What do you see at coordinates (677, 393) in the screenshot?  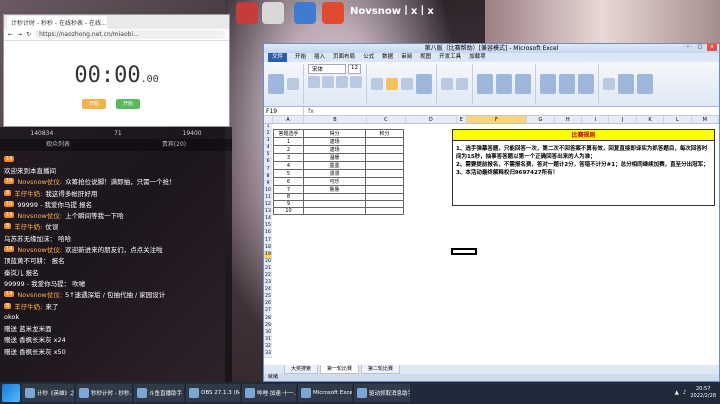 I see `network-icon: ▲` at bounding box center [677, 393].